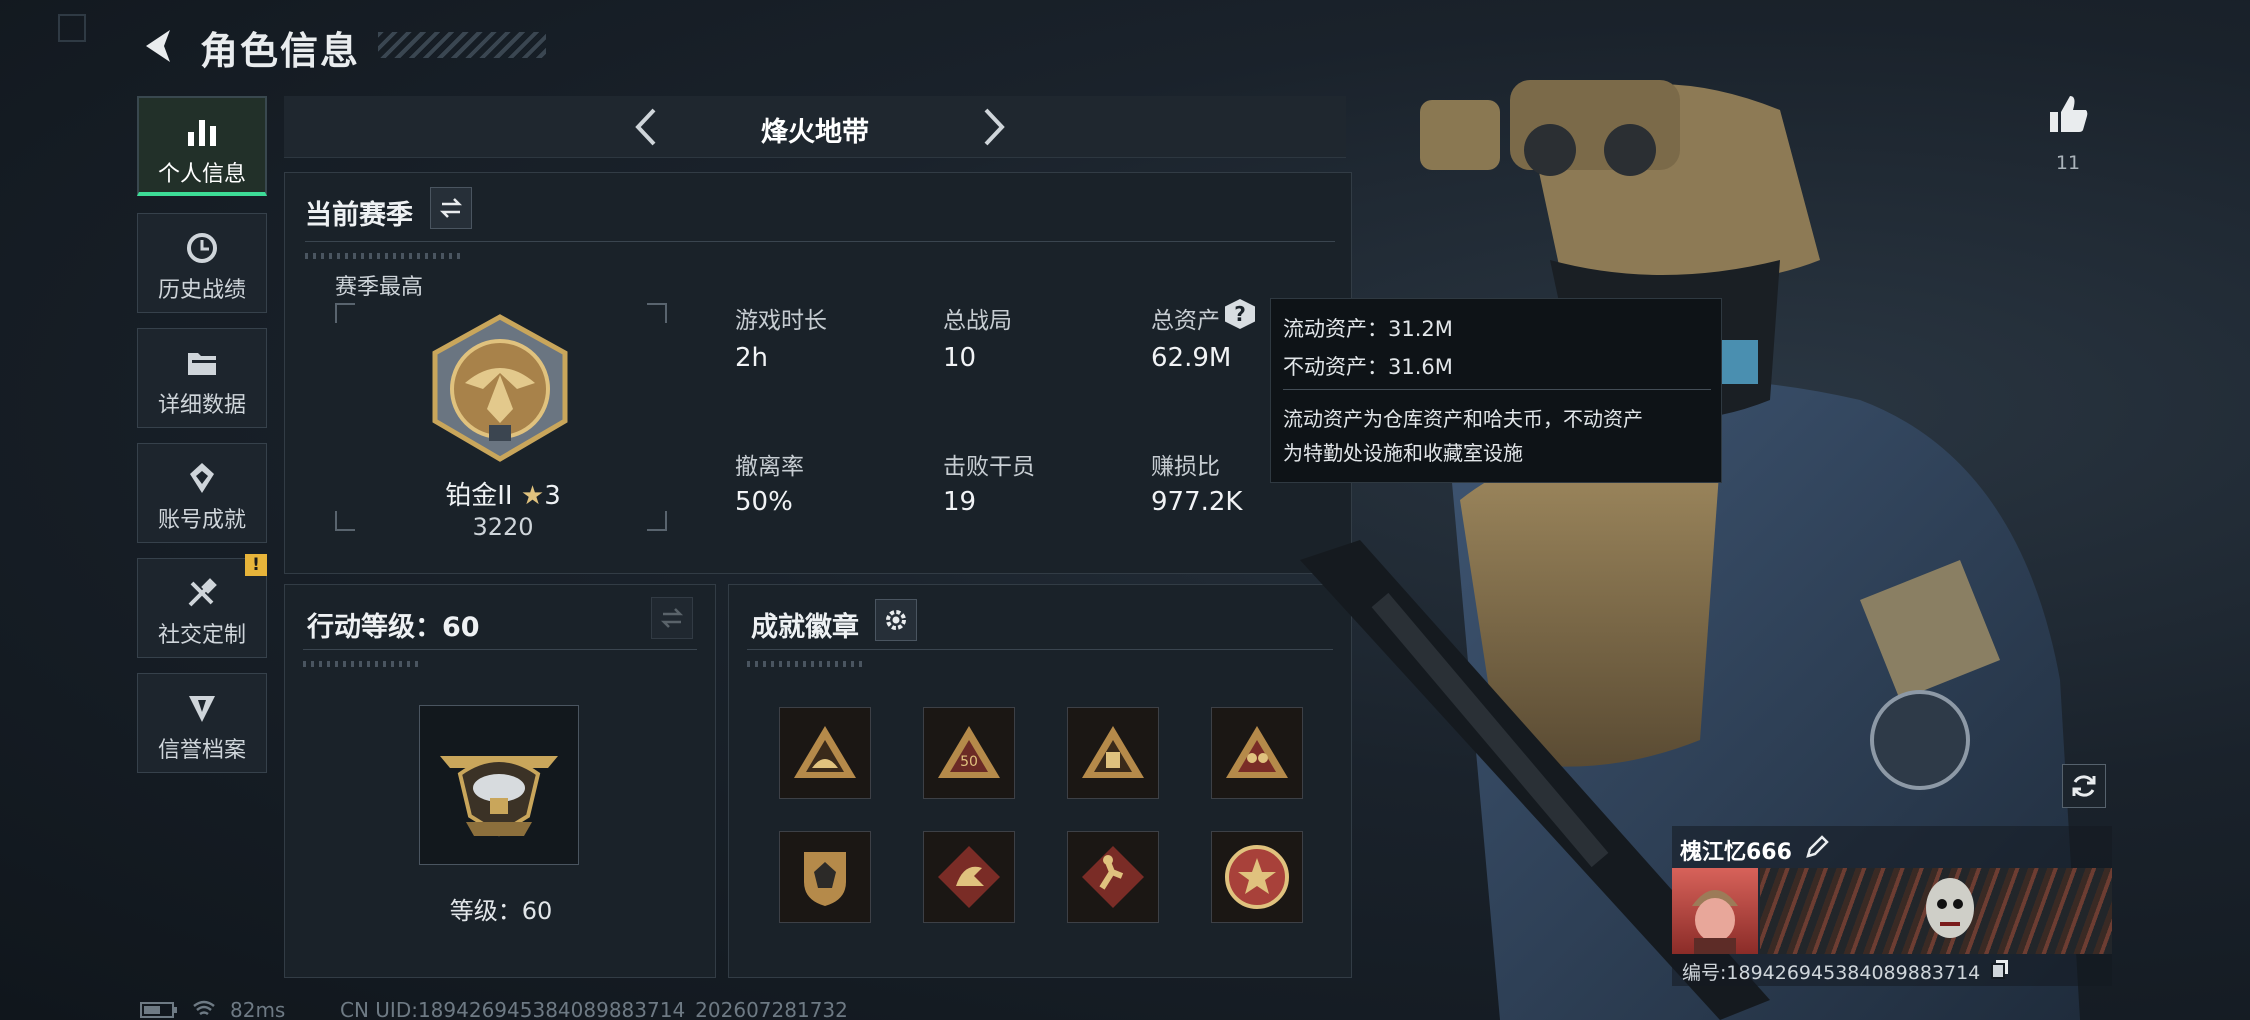 The image size is (2250, 1020). Describe the element at coordinates (1736, 852) in the screenshot. I see `player-name: 槐江忆666` at that location.